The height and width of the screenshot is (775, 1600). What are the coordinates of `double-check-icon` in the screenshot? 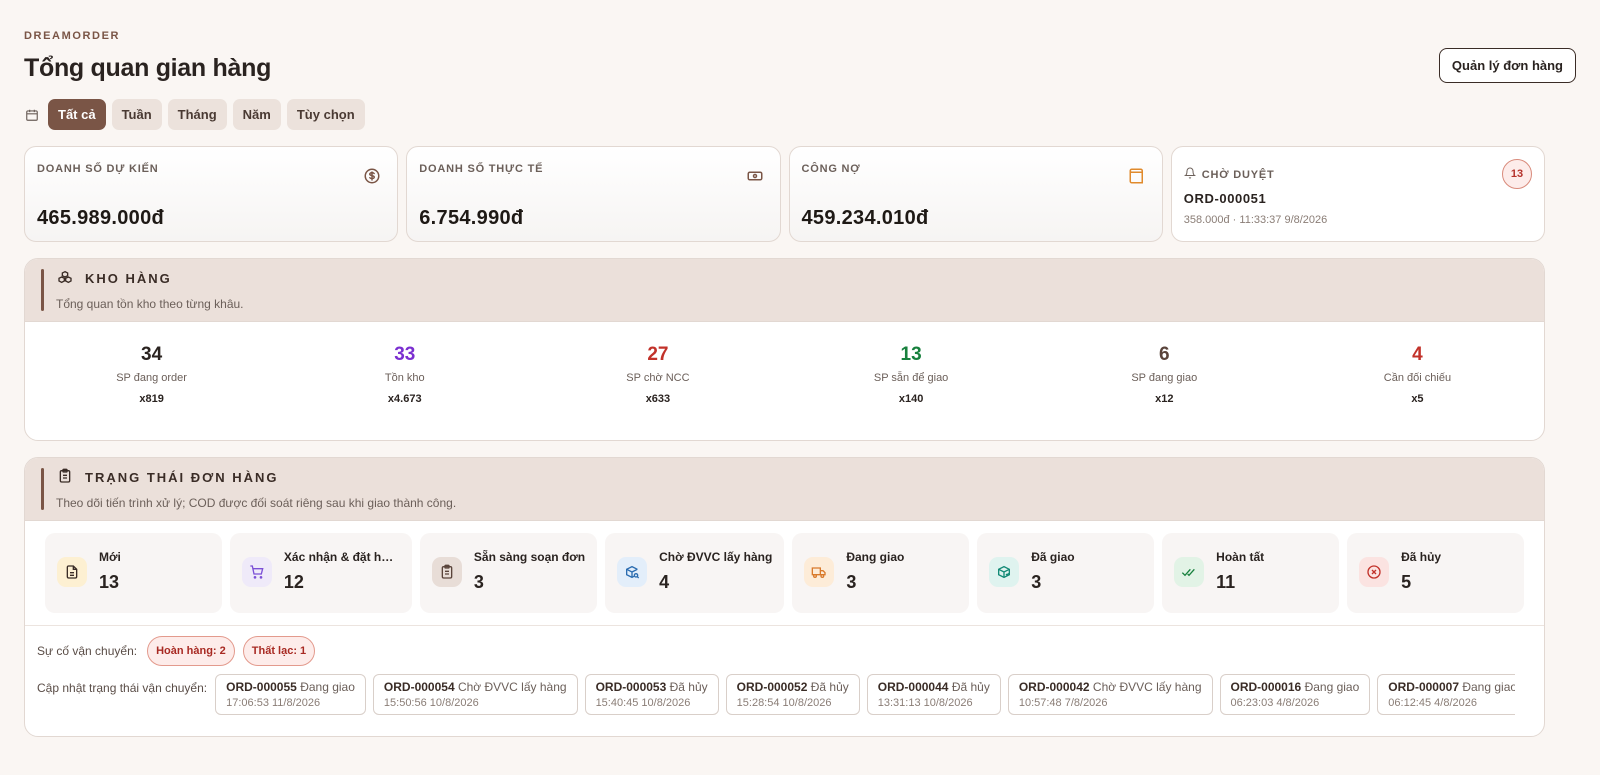 It's located at (1189, 572).